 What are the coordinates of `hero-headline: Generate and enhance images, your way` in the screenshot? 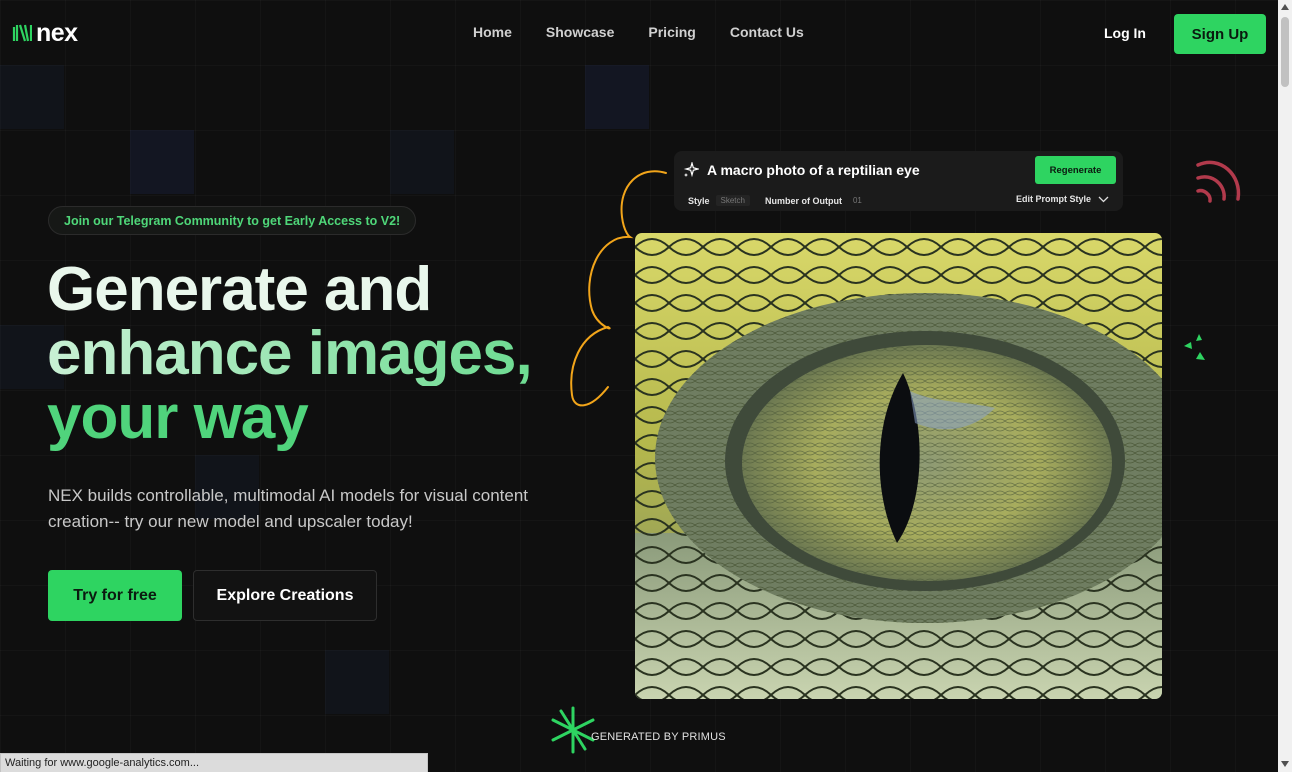 It's located at (327, 354).